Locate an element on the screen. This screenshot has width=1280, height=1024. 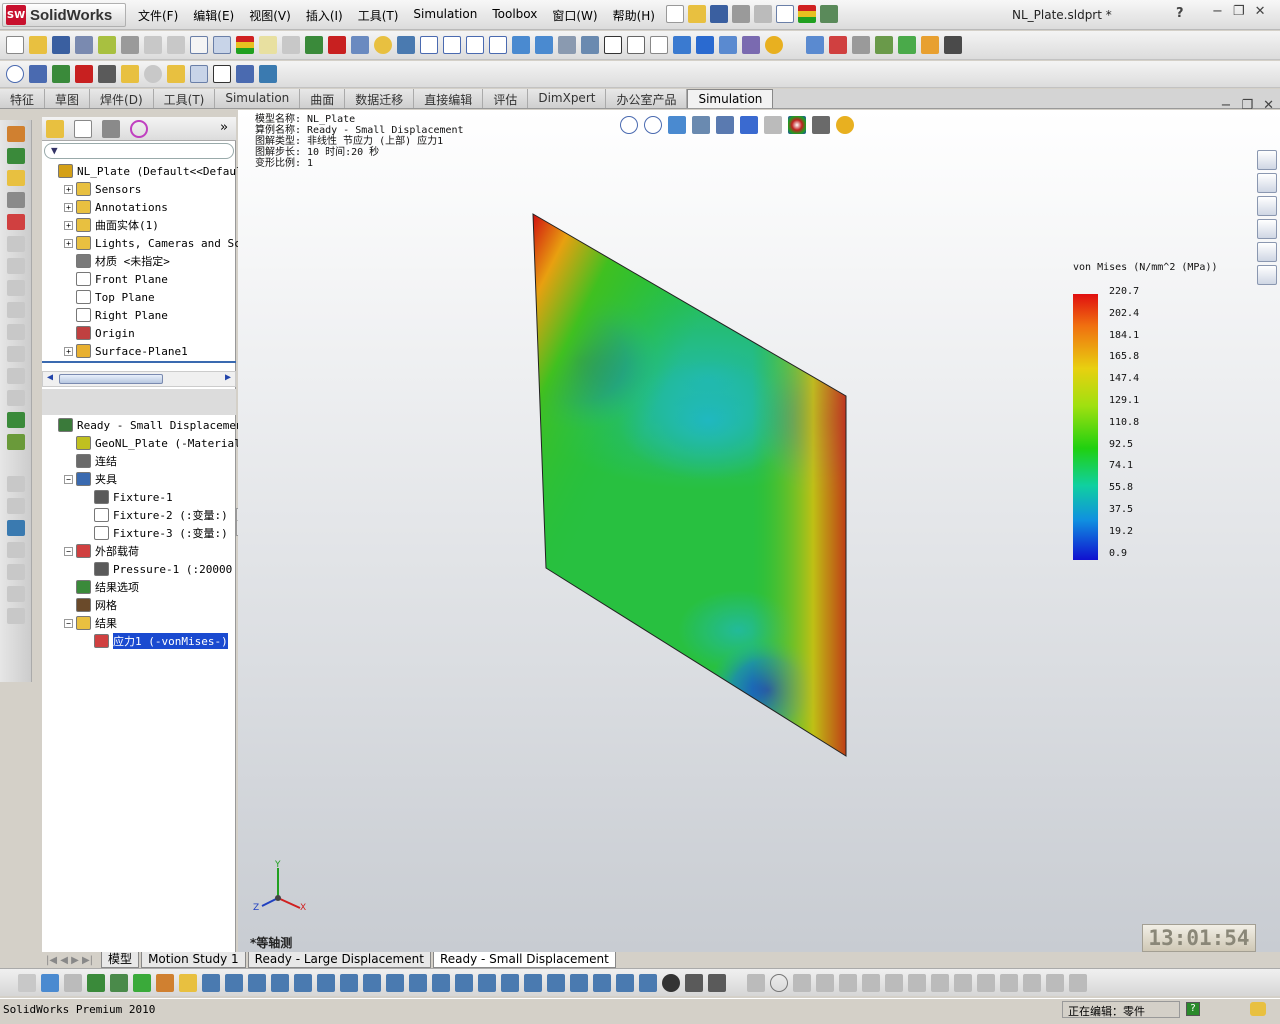
shadows-icon is located at coordinates (728, 45).